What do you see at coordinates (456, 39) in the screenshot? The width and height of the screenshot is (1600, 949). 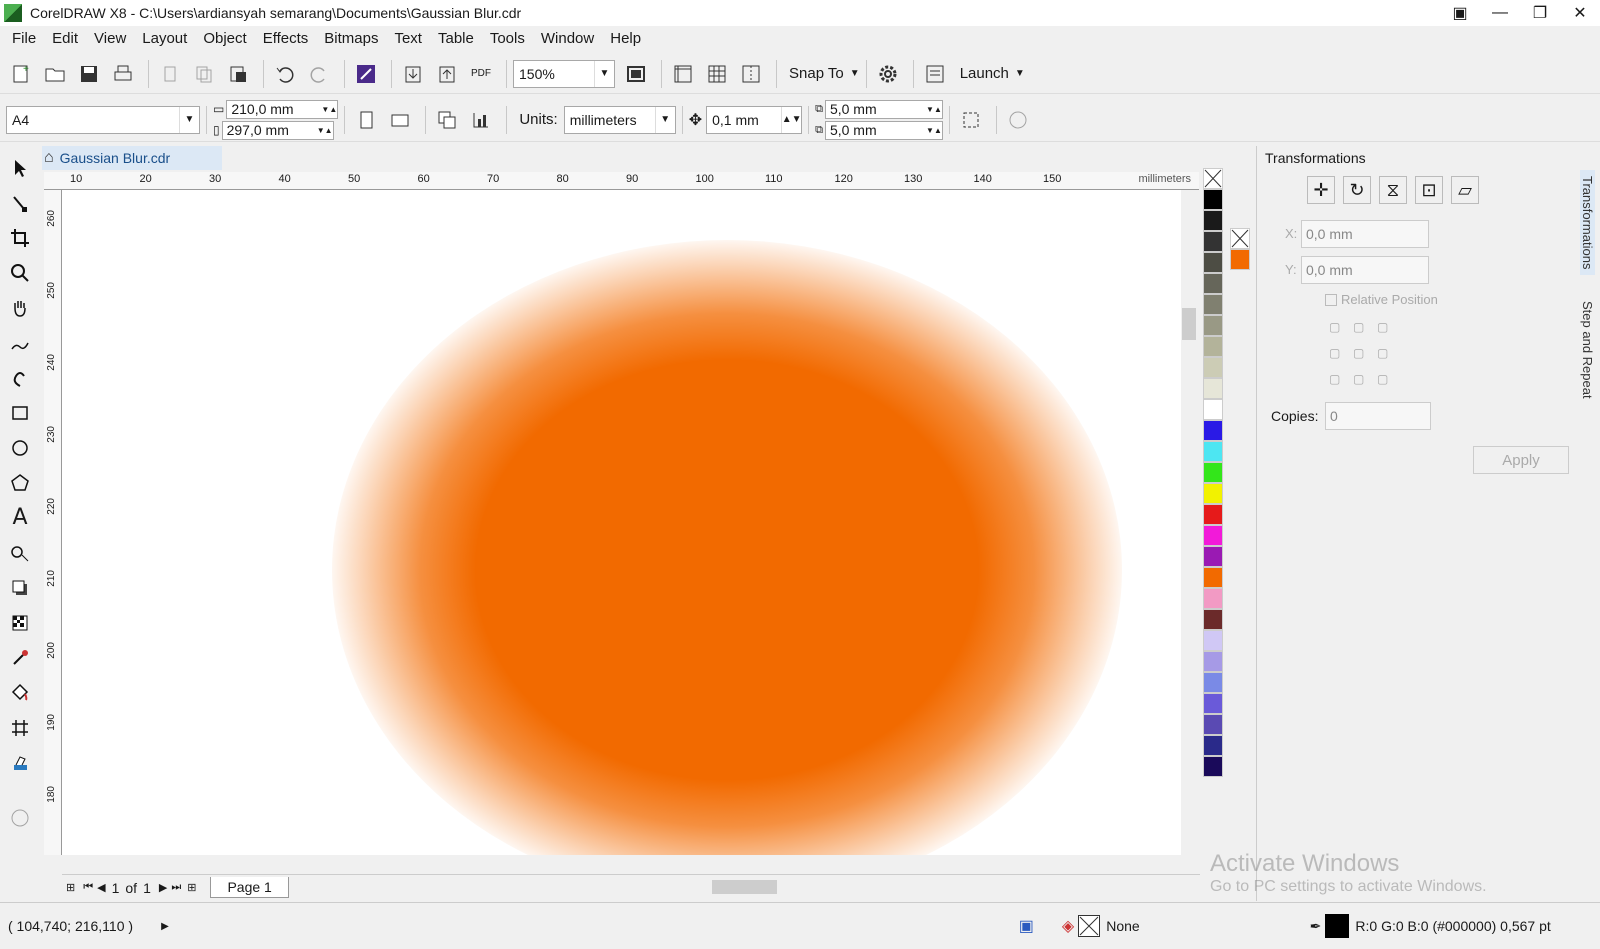 I see `menu-table: Table` at bounding box center [456, 39].